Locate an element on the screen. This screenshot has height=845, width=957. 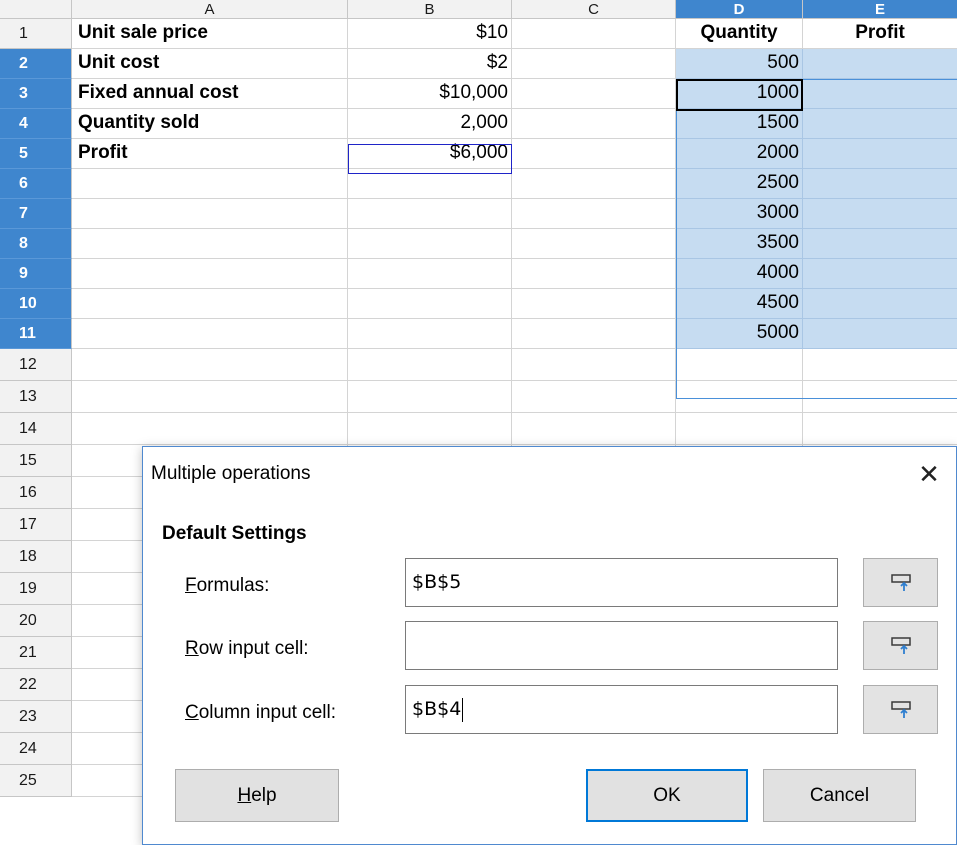
cell-c1 is located at coordinates (594, 34).